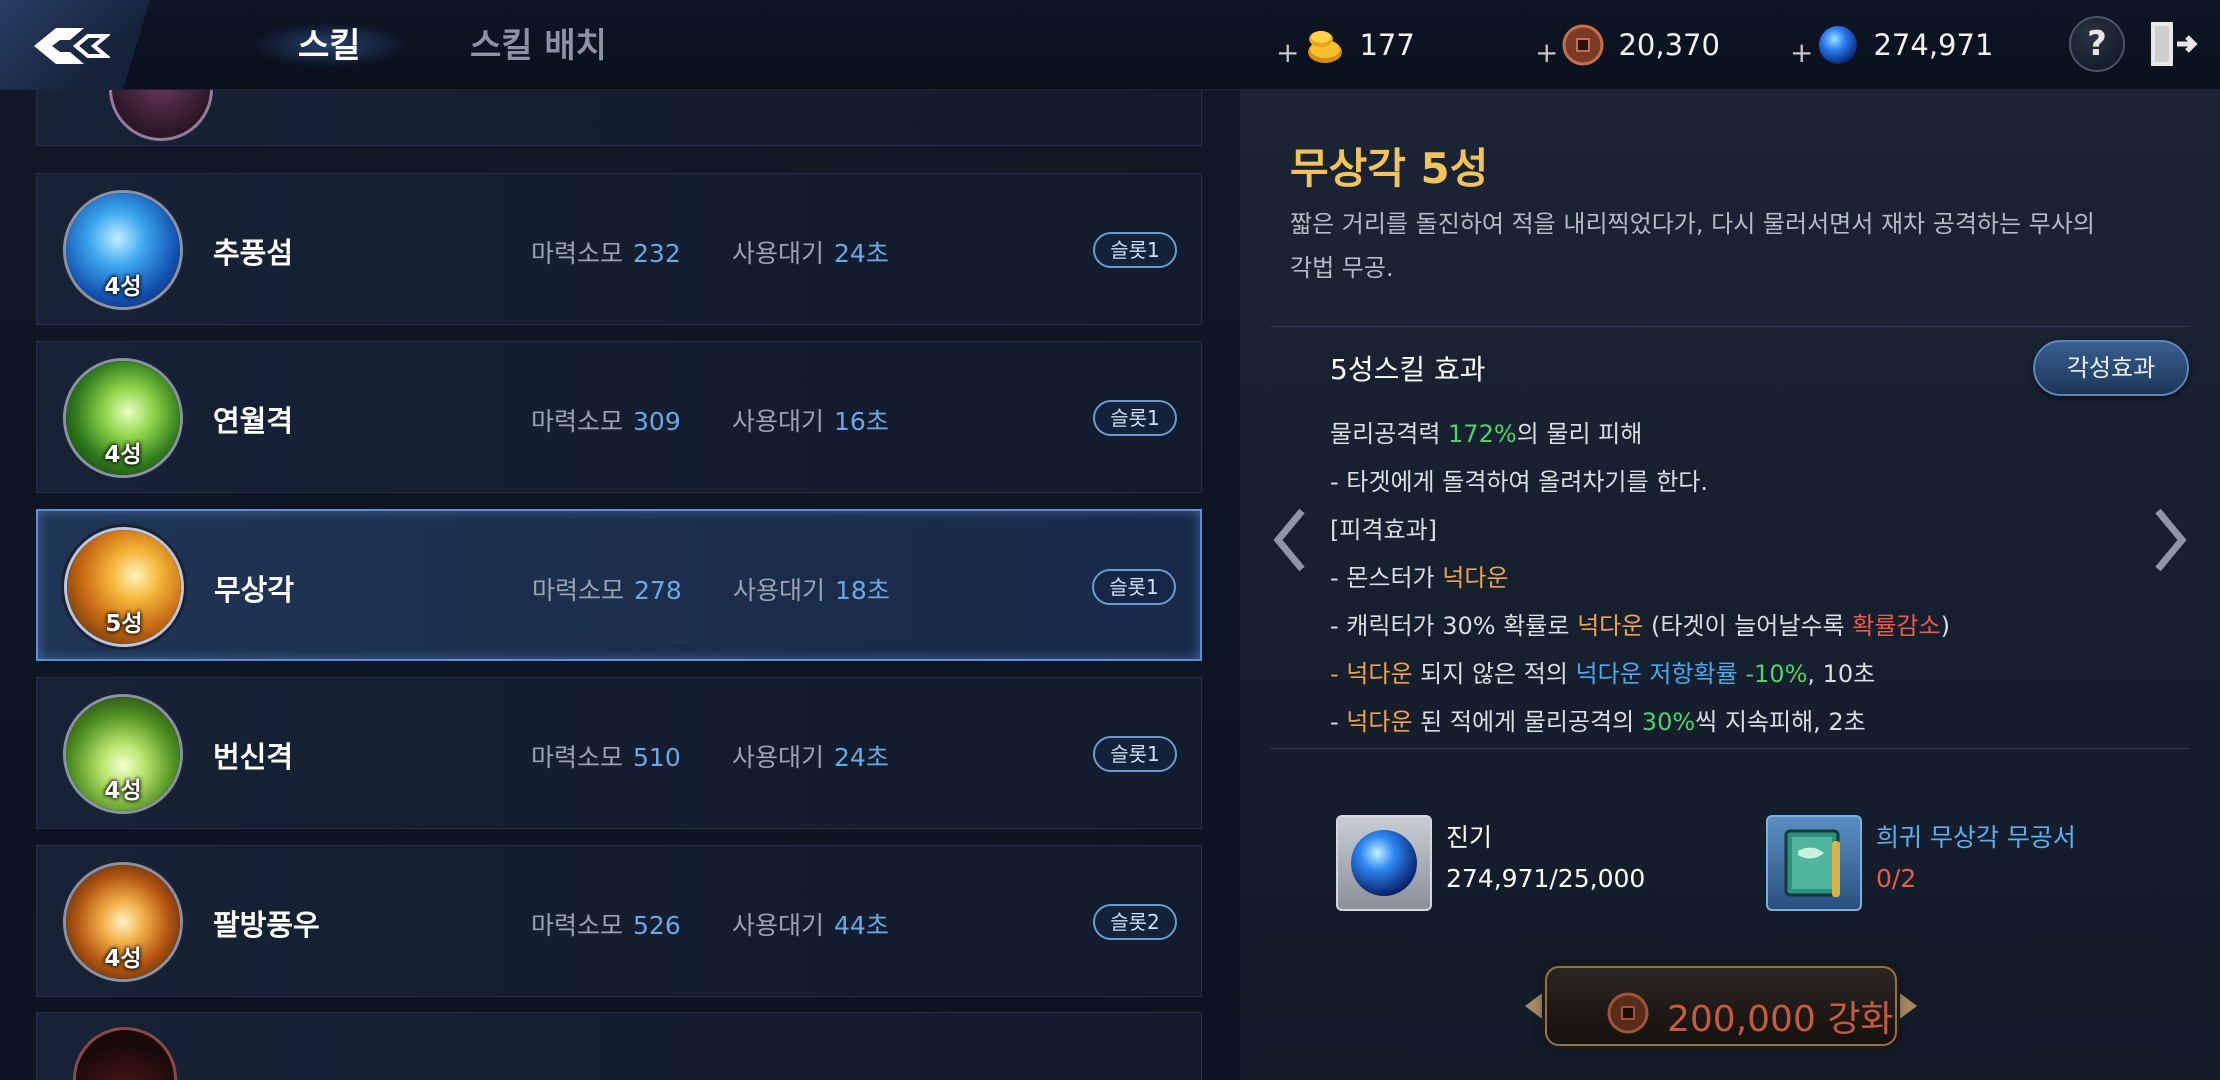 The width and height of the screenshot is (2220, 1080). I want to click on skill-detail-title: 무상각 5성, so click(1389, 168).